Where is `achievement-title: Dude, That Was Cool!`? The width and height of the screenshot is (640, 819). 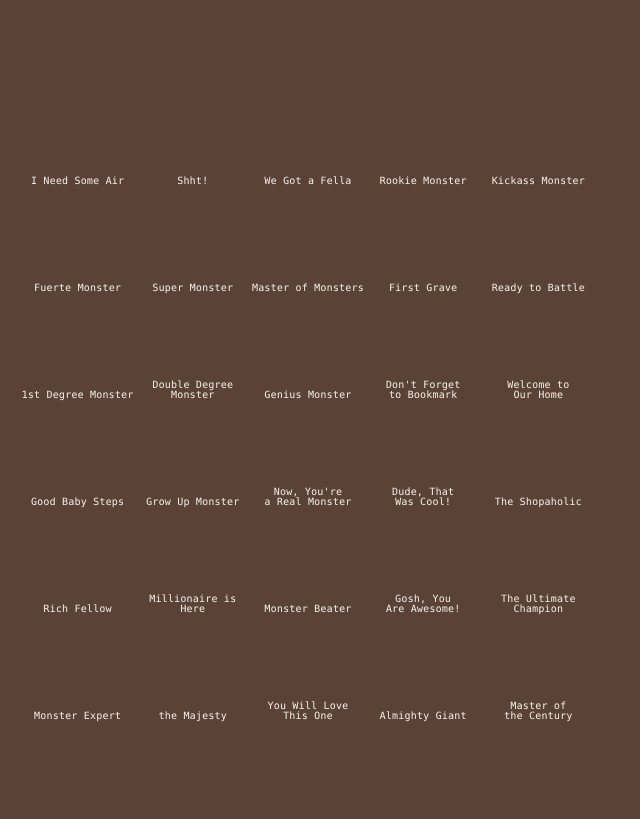
achievement-title: Dude, That Was Cool! is located at coordinates (423, 497).